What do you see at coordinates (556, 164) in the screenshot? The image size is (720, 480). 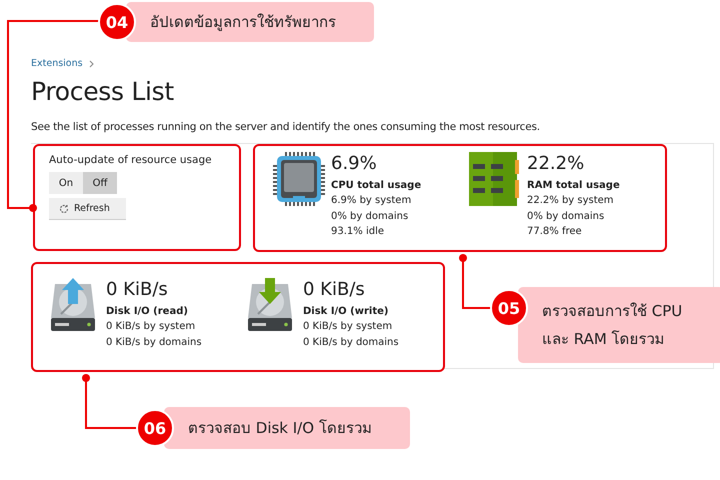 I see `usage-value: 22.2%` at bounding box center [556, 164].